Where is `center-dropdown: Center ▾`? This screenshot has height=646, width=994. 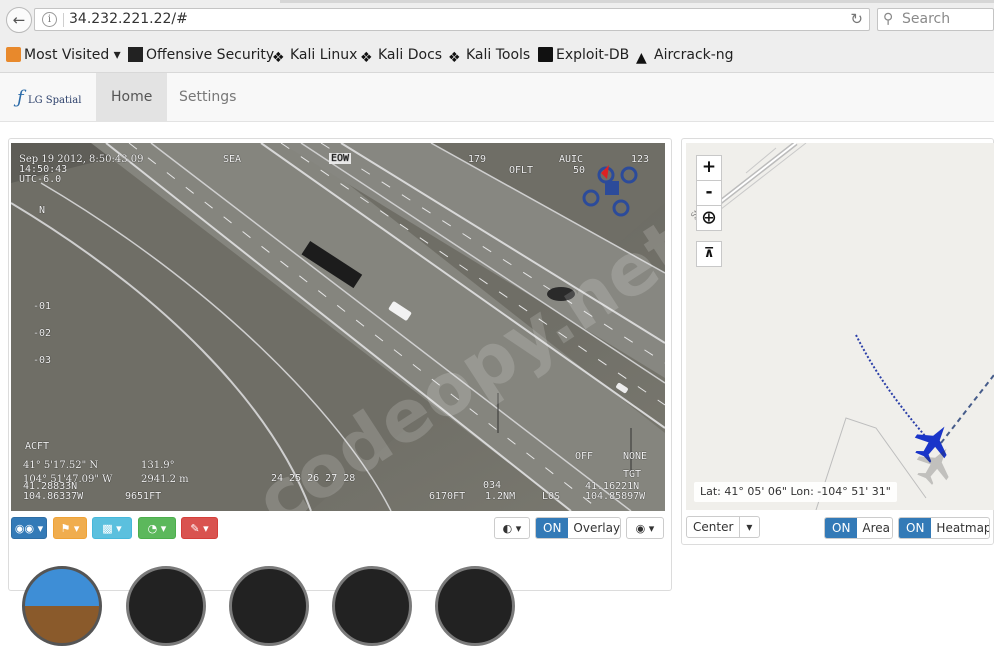
center-dropdown: Center ▾ is located at coordinates (723, 527).